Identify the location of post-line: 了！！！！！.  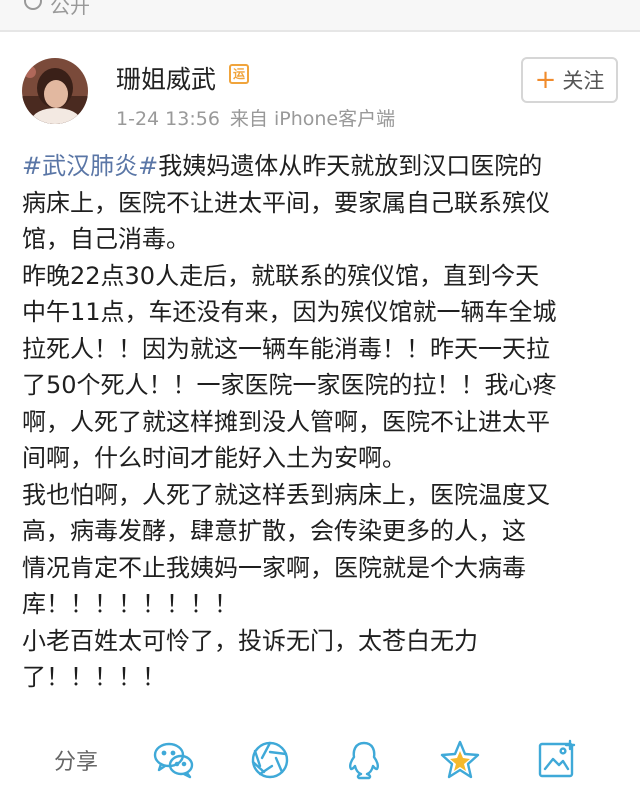
(94, 677).